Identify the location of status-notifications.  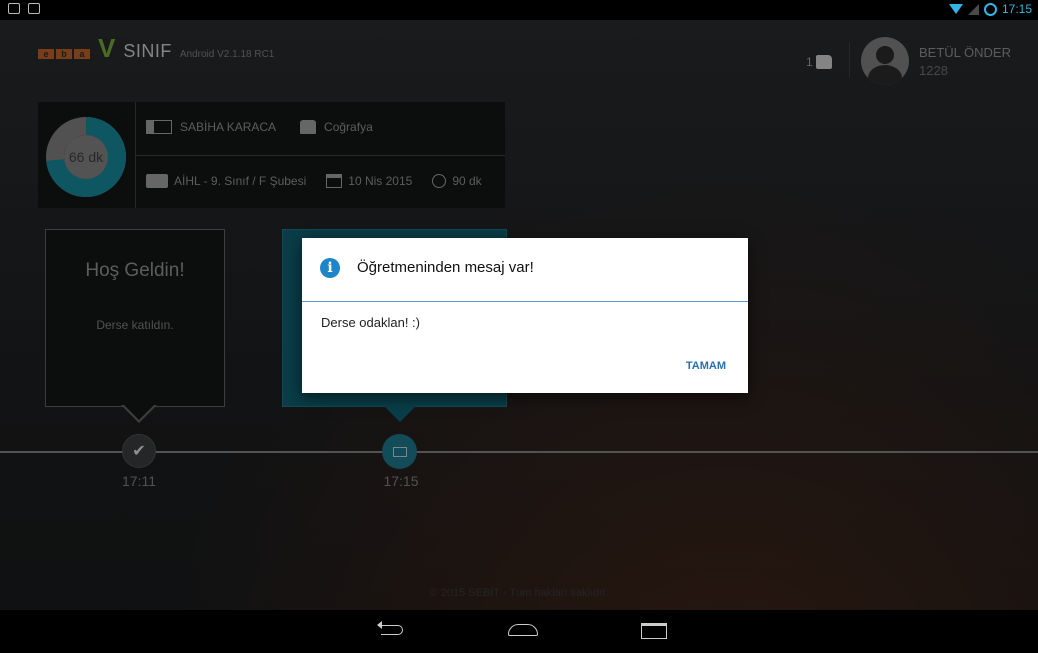
(24, 8).